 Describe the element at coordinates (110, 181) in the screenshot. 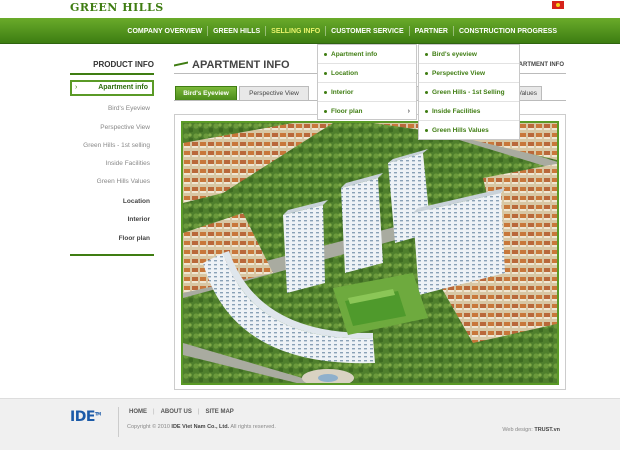

I see `sidebar-item-green-hills-values: Green Hills Values` at that location.